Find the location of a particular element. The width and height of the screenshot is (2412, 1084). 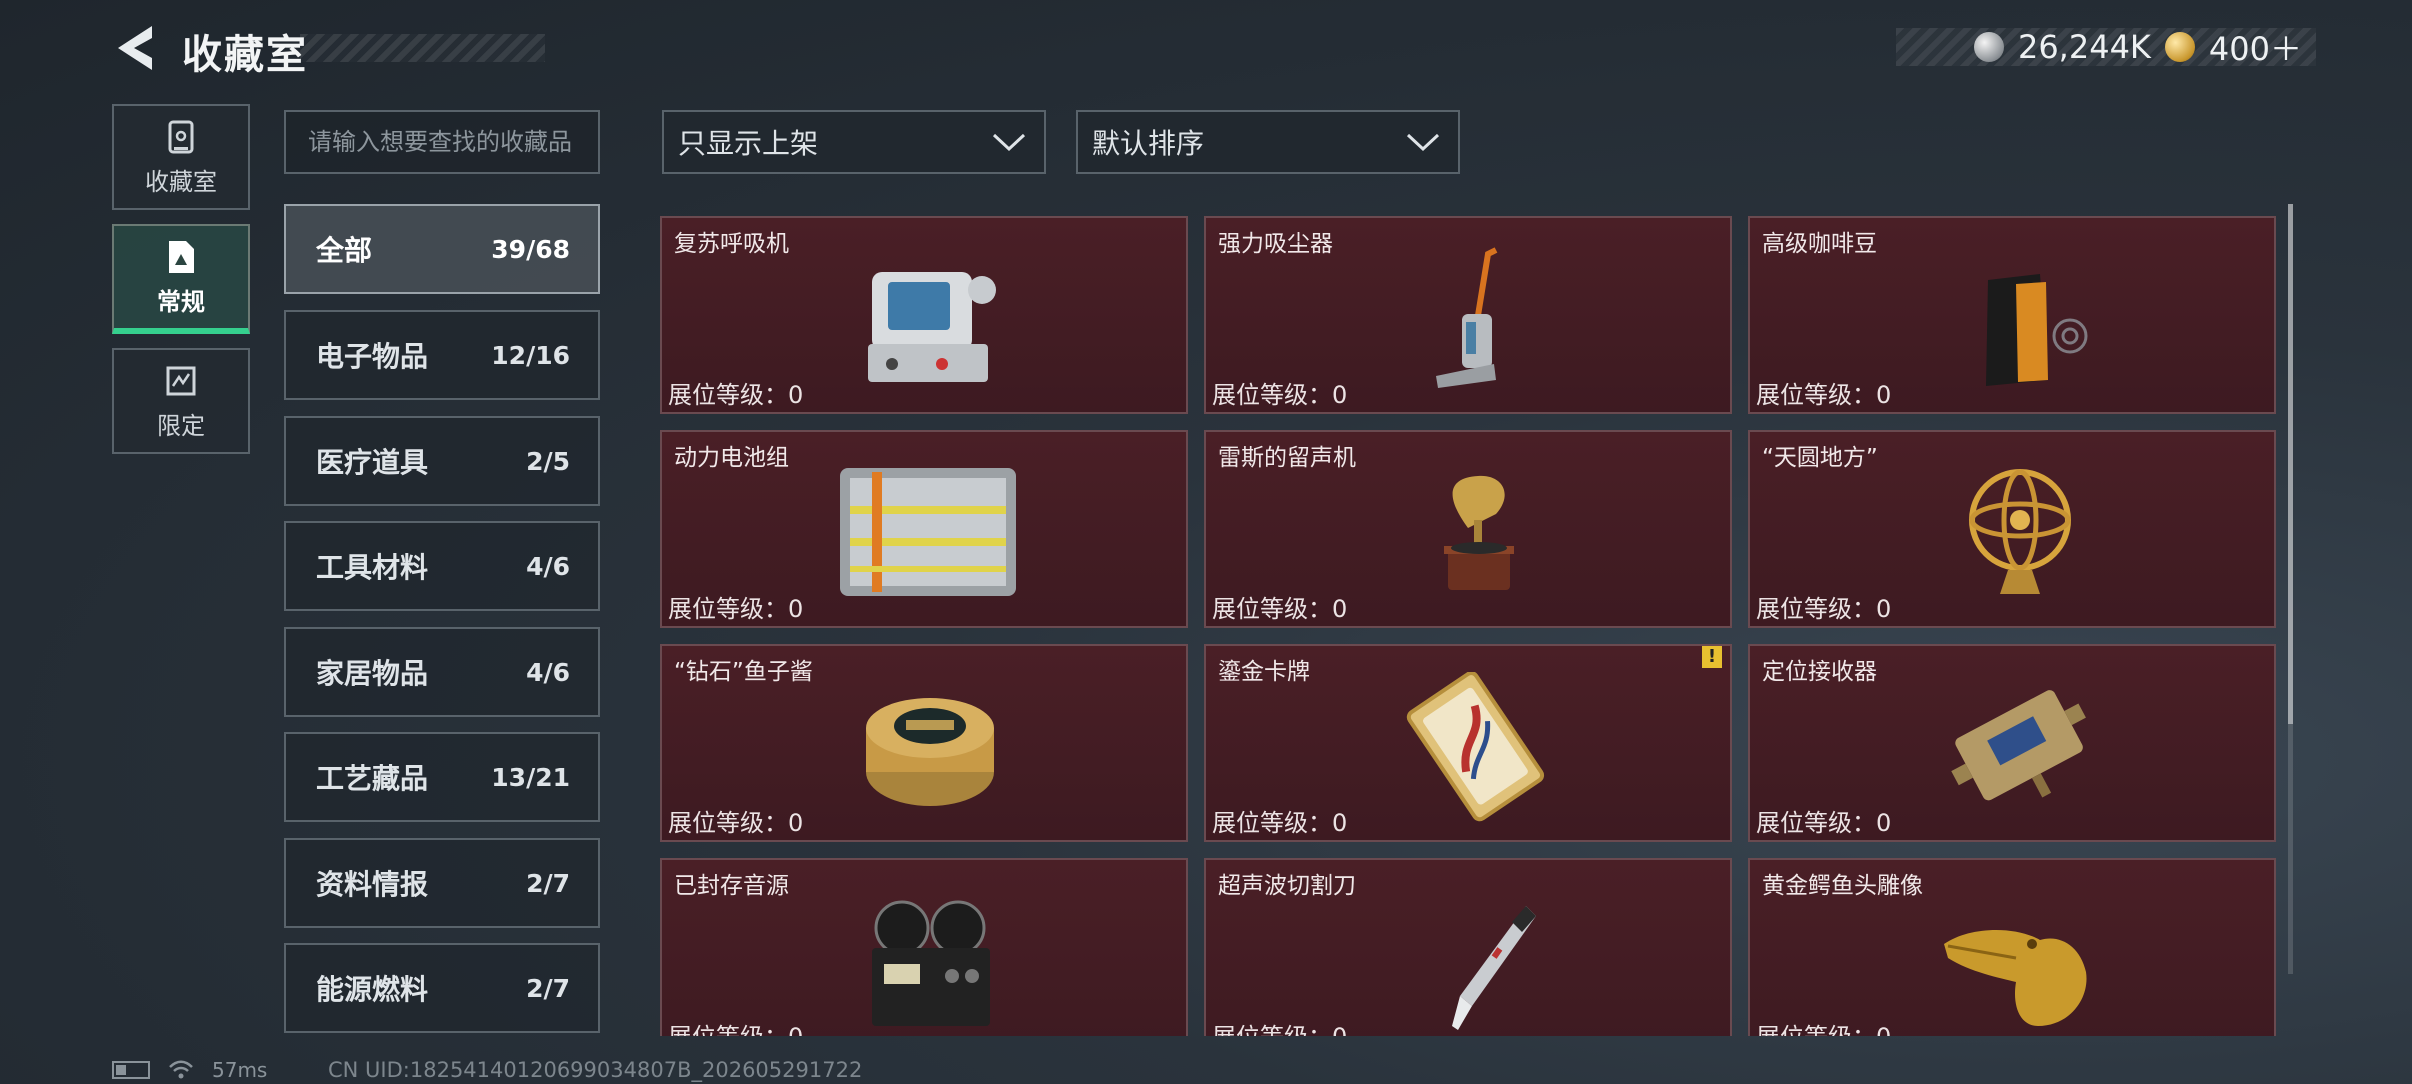

item-name: “天圆地方” is located at coordinates (1820, 458).